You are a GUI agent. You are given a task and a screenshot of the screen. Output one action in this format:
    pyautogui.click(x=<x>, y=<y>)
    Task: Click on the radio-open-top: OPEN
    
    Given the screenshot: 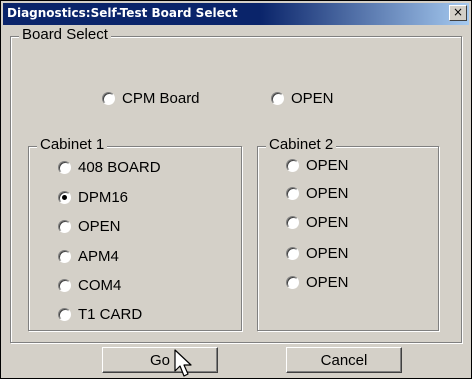 What is the action you would take?
    pyautogui.click(x=302, y=98)
    